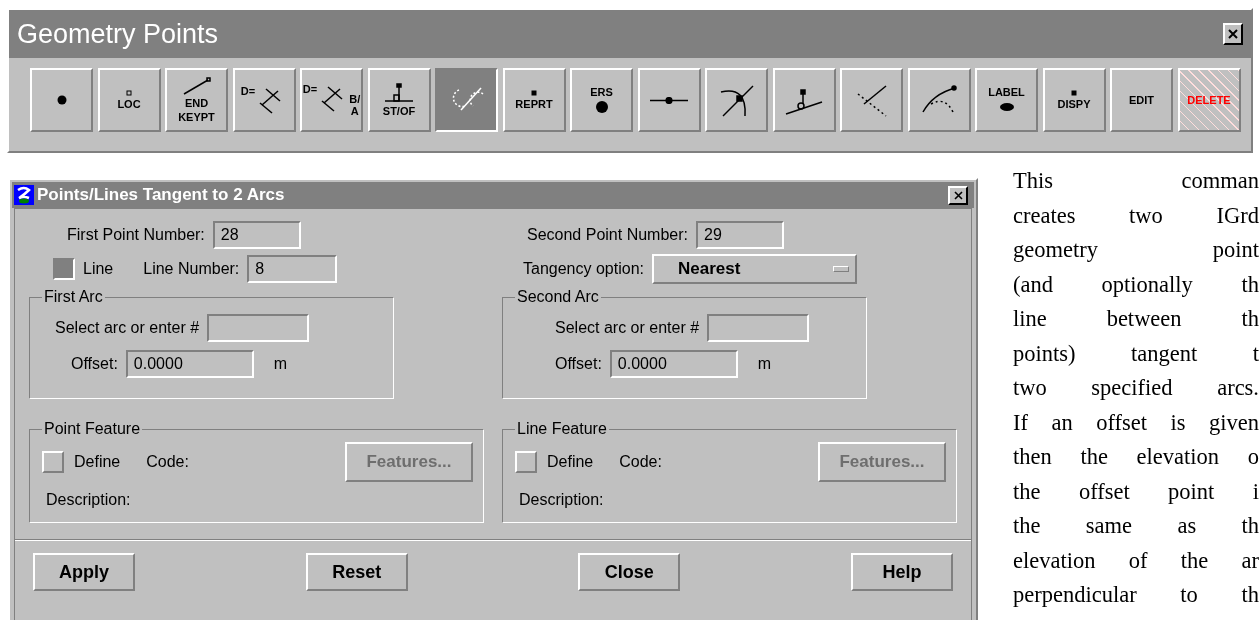 Image resolution: width=1259 pixels, height=620 pixels. What do you see at coordinates (292, 269) in the screenshot?
I see `text-field: 8` at bounding box center [292, 269].